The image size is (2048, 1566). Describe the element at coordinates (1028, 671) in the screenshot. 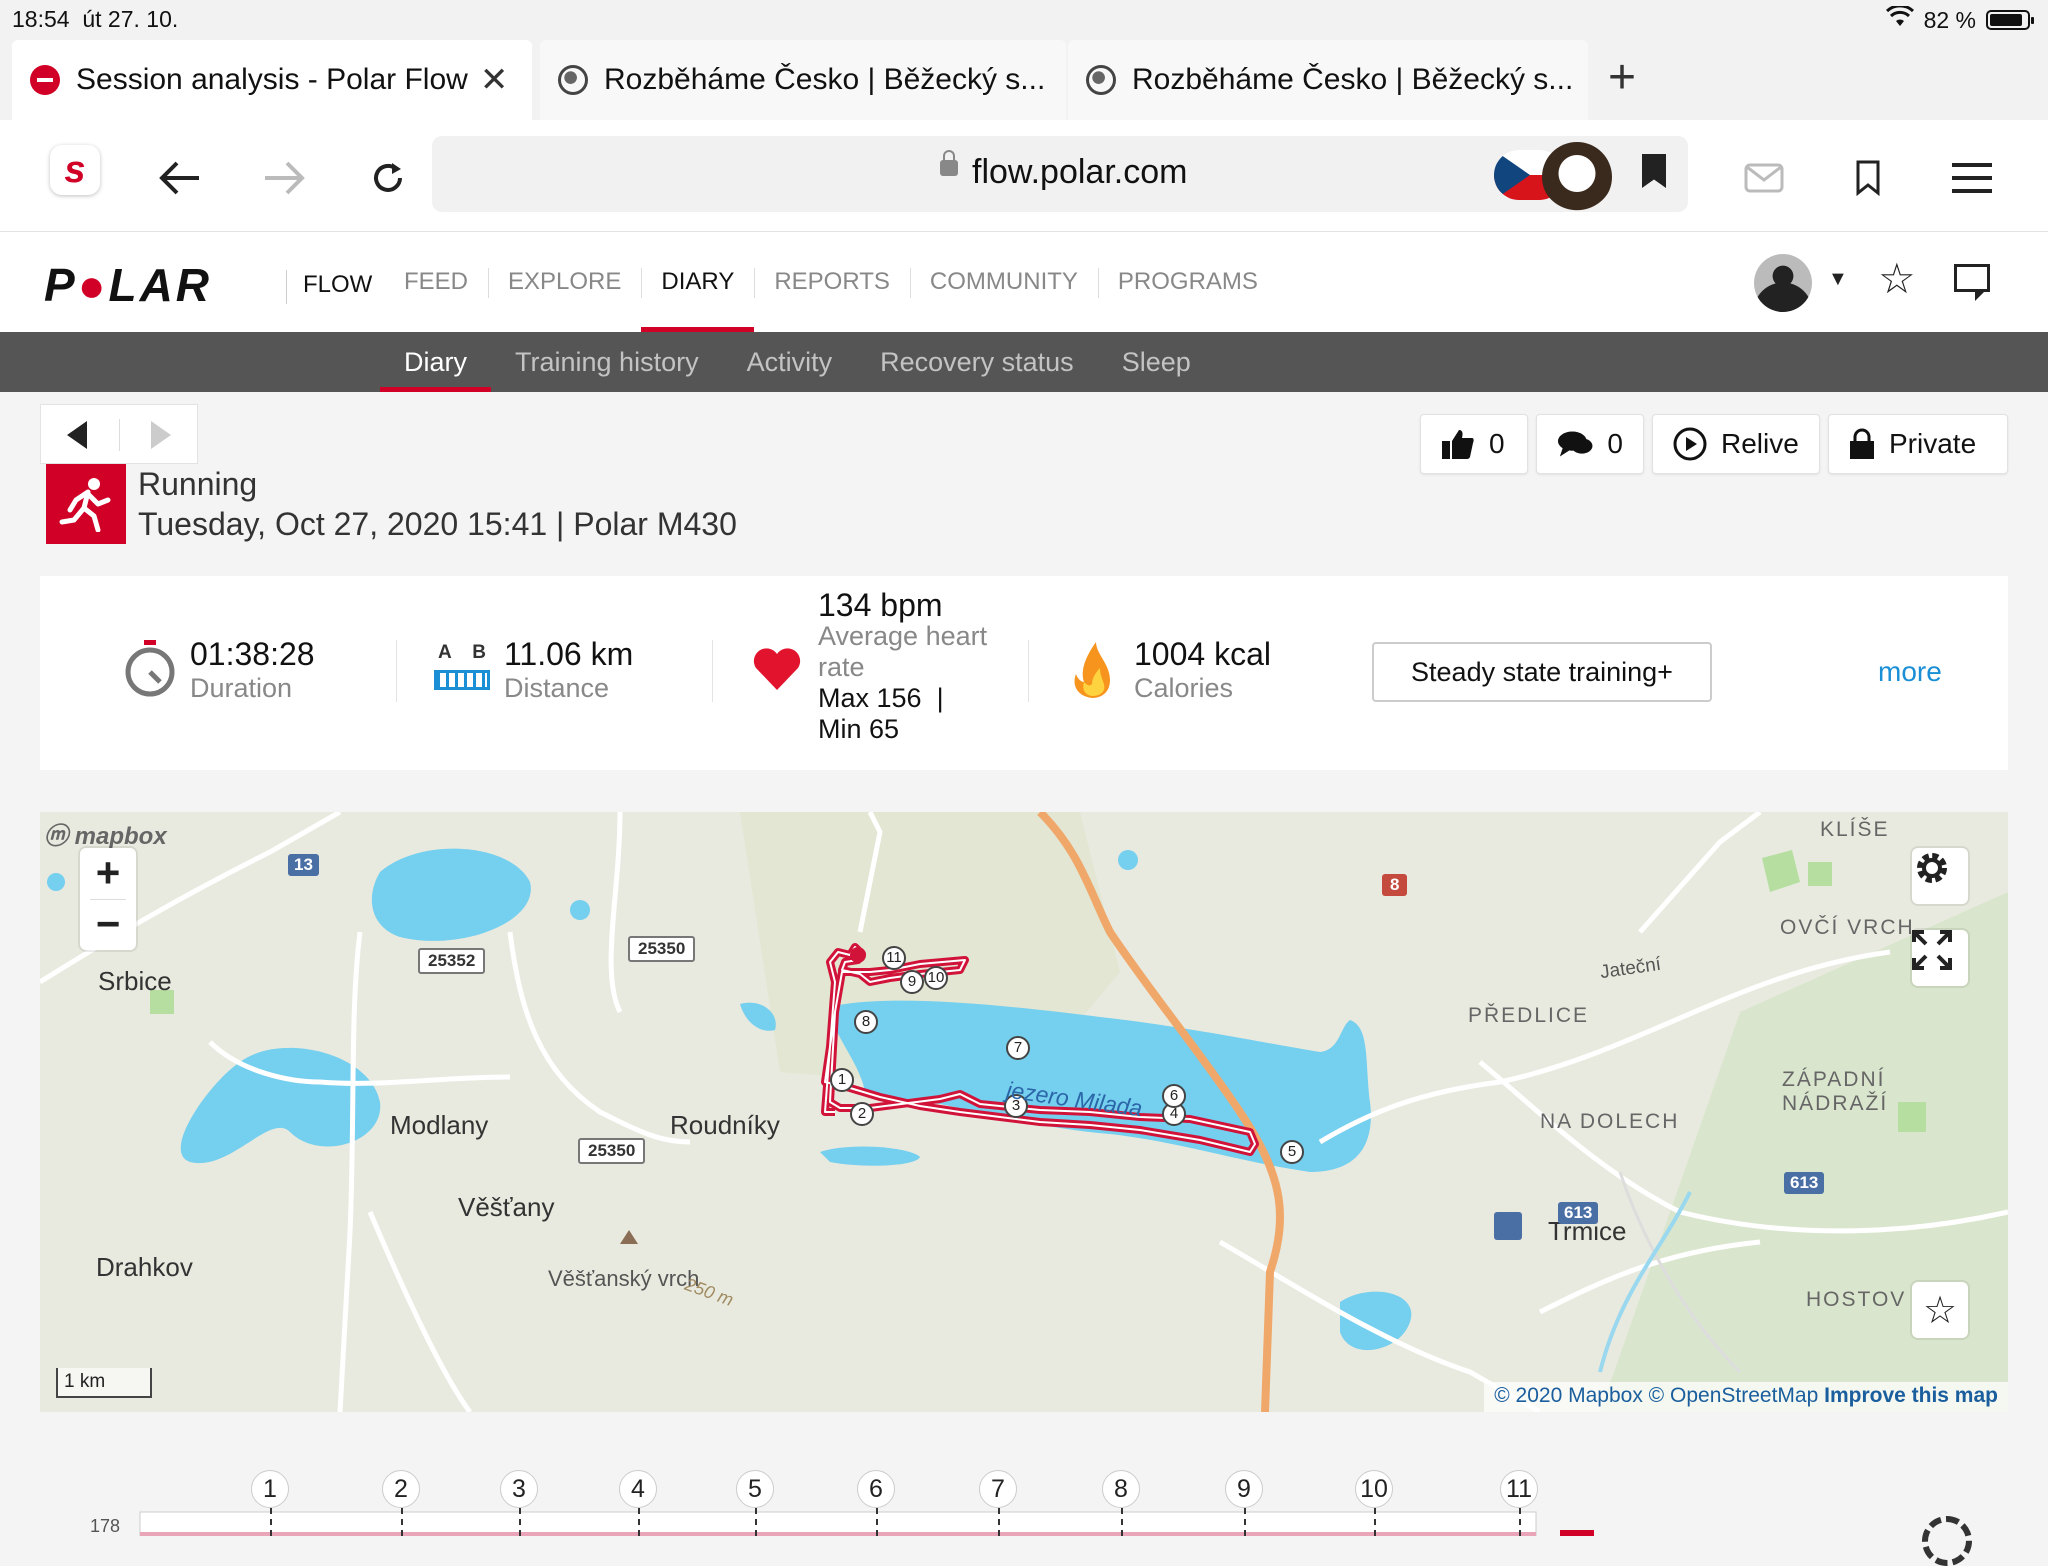

I see `divider` at that location.